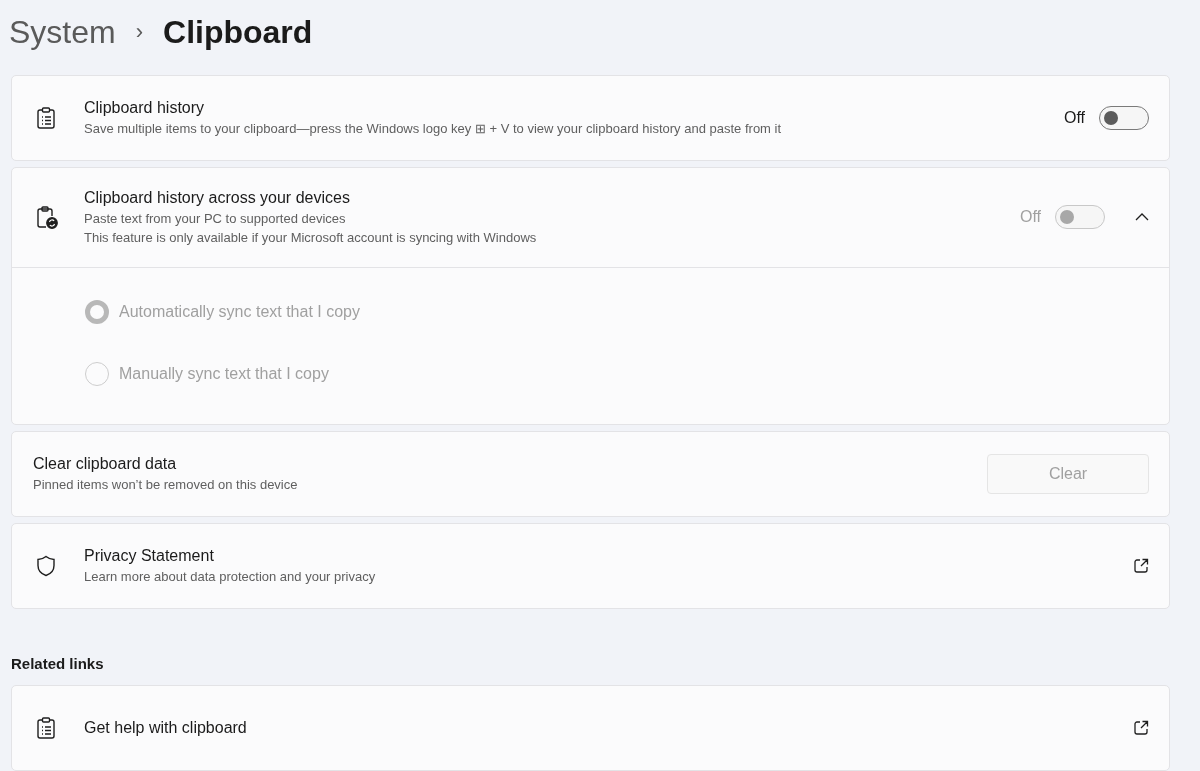 Image resolution: width=1200 pixels, height=771 pixels. What do you see at coordinates (46, 565) in the screenshot?
I see `shield-icon` at bounding box center [46, 565].